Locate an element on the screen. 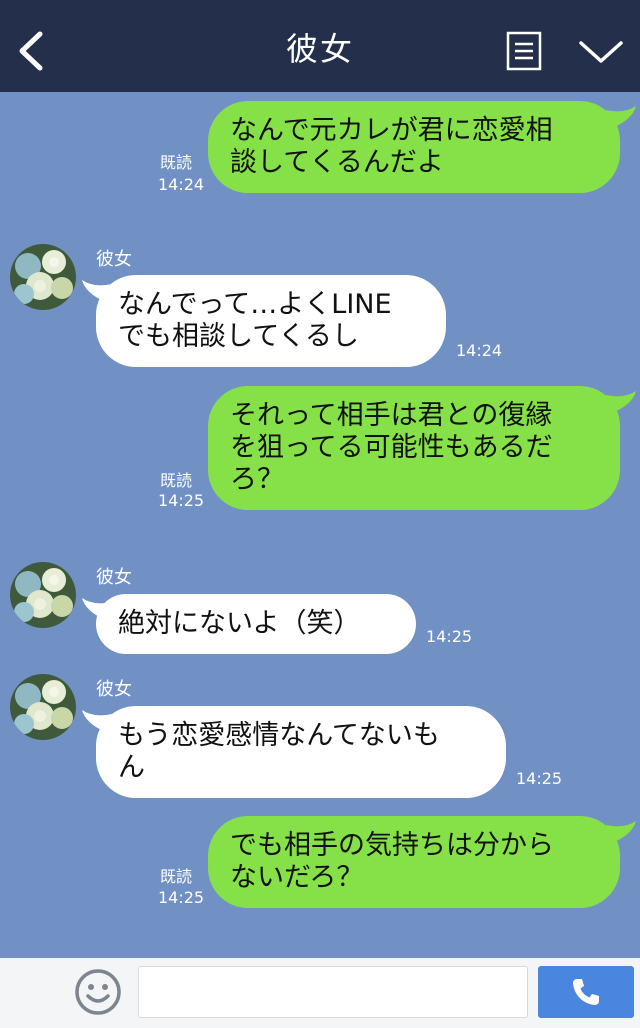 The image size is (640, 1028). smiley-icon is located at coordinates (98, 992).